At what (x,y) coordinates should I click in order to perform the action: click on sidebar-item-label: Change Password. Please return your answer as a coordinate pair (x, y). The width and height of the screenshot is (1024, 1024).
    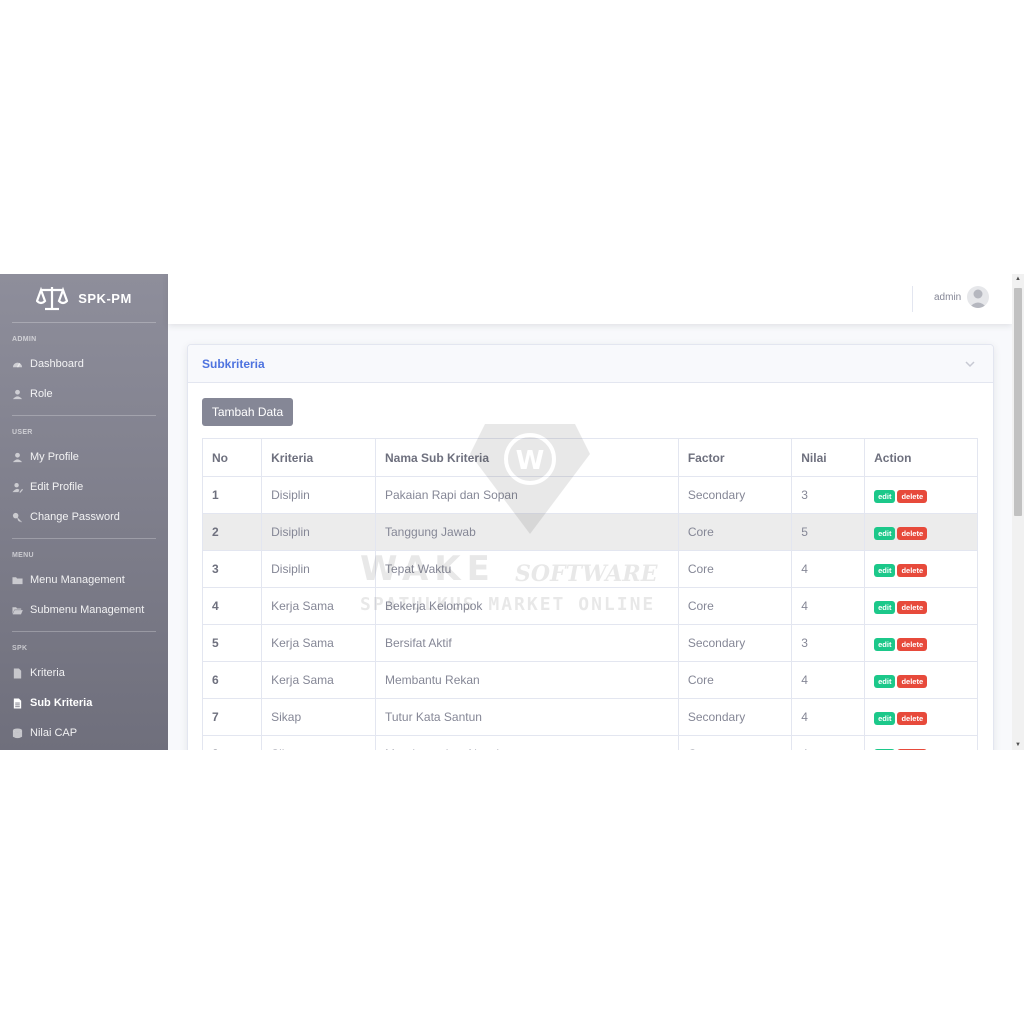
    Looking at the image, I should click on (75, 517).